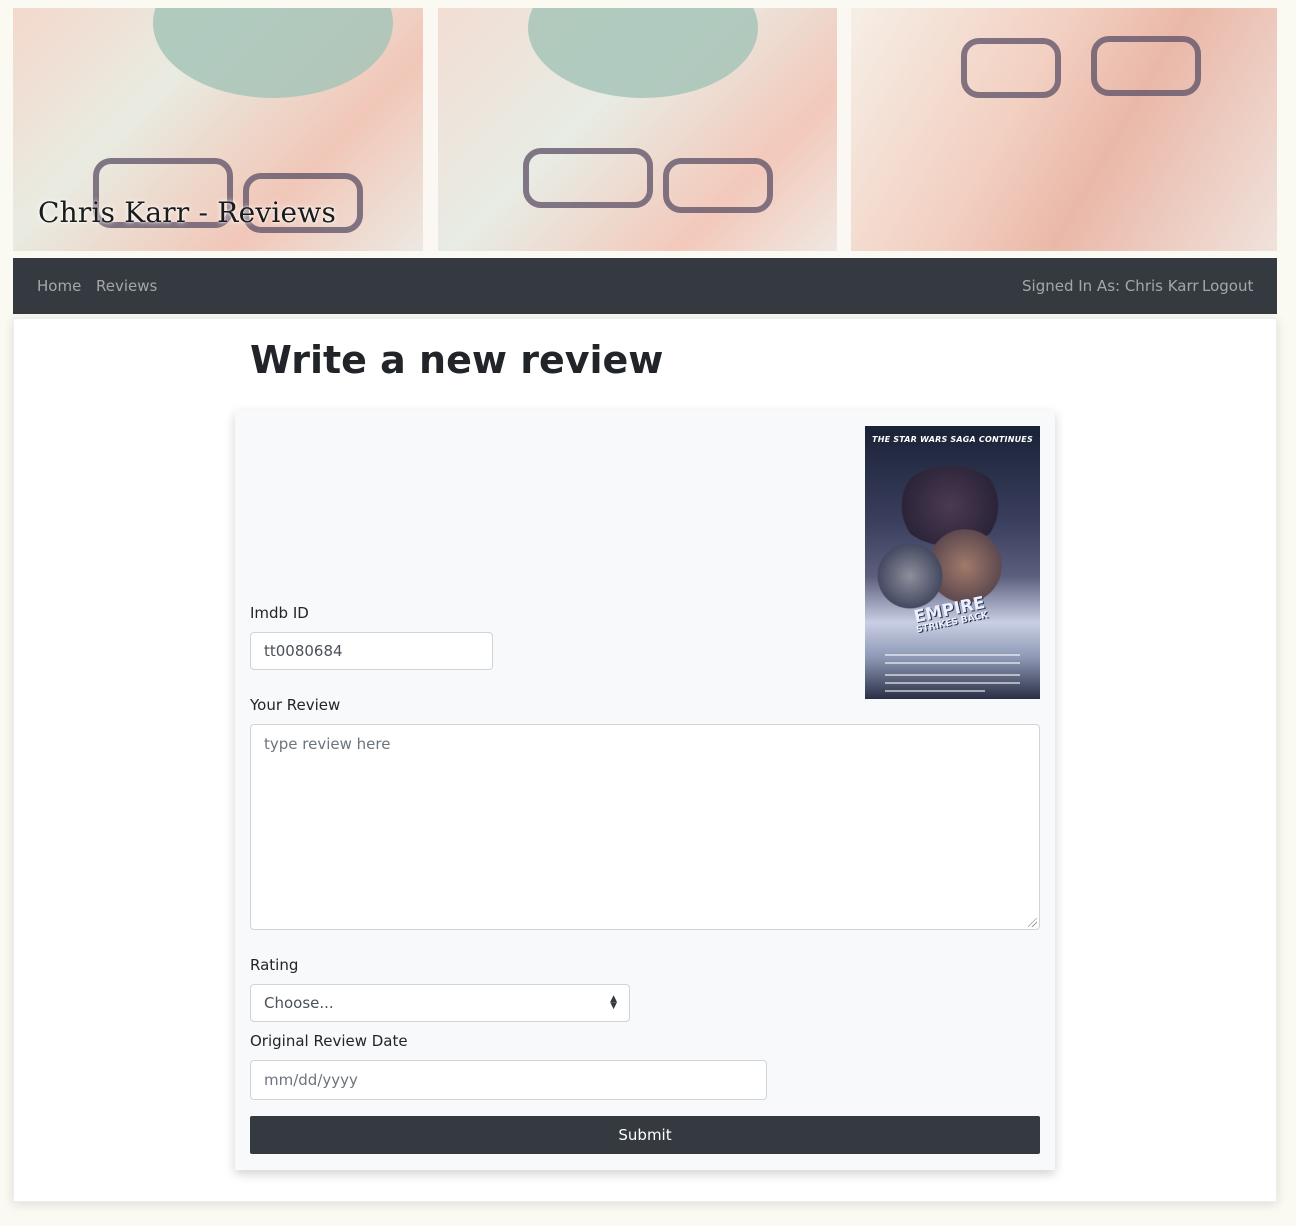 The image size is (1296, 1226). I want to click on review-date-placeholder: mm/dd/yyyy, so click(311, 1080).